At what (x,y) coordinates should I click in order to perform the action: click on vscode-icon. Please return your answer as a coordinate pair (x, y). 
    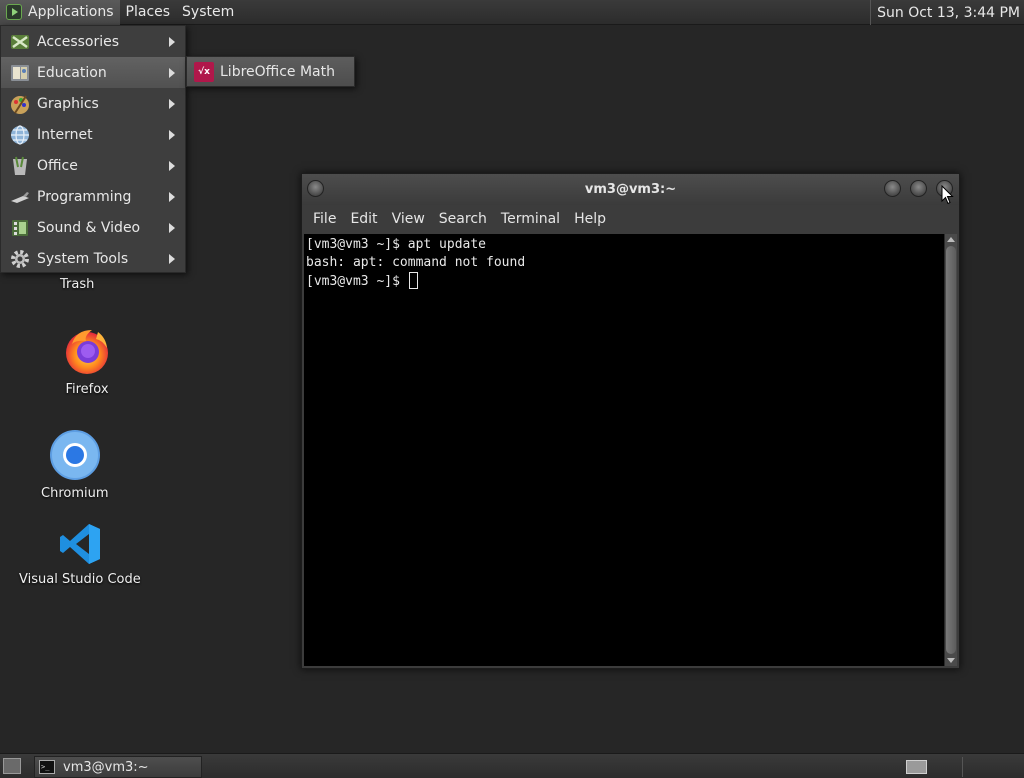
    Looking at the image, I should click on (79, 544).